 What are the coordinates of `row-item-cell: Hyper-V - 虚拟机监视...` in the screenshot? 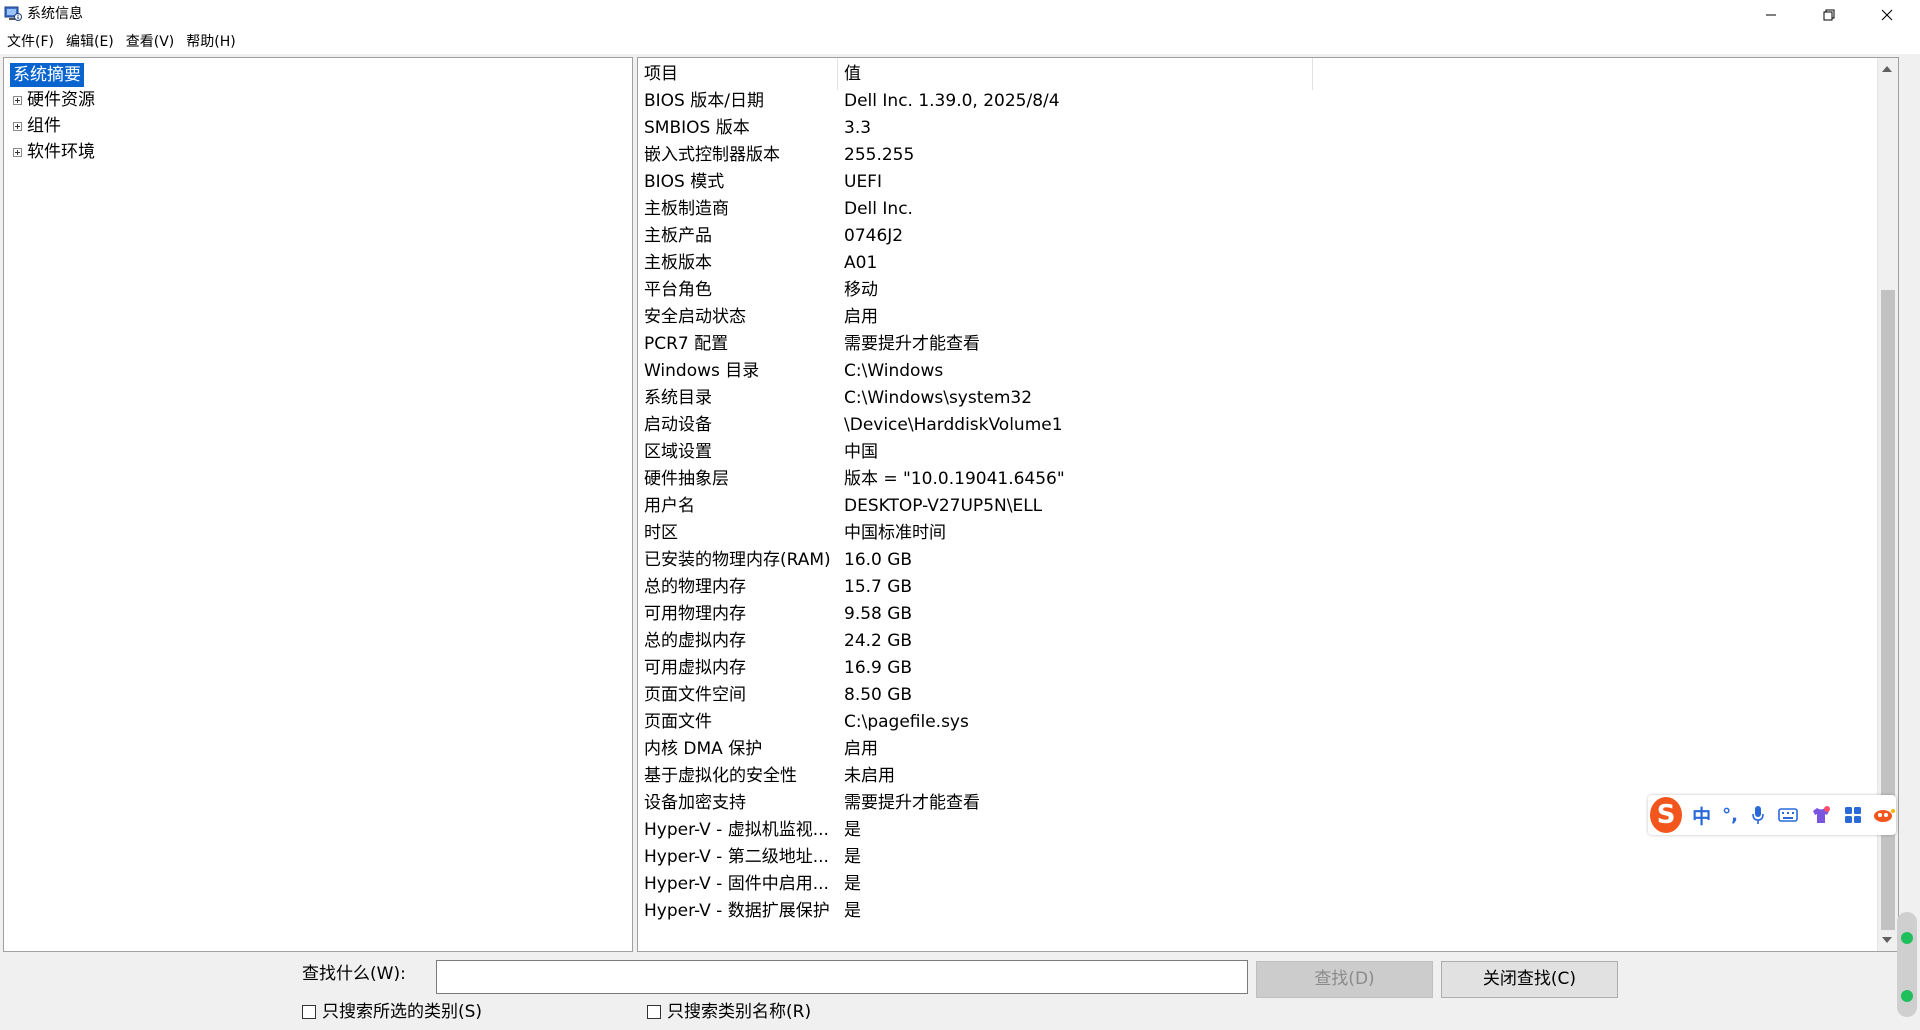 It's located at (736, 830).